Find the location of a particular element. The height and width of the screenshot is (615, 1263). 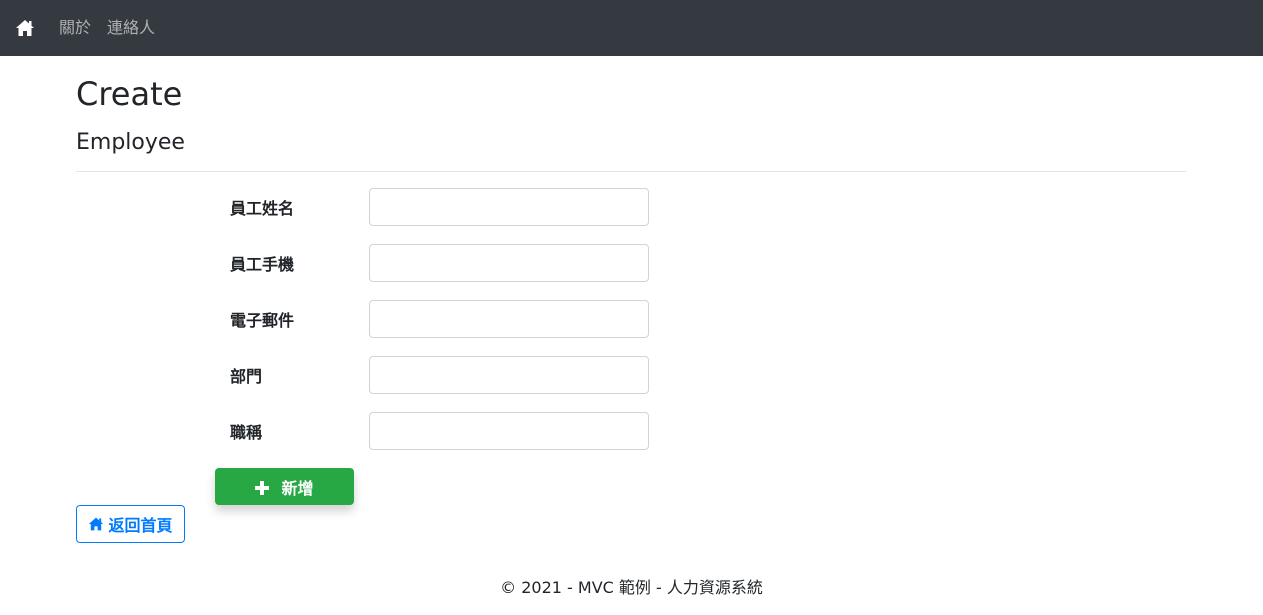

employee-name-input is located at coordinates (509, 207).